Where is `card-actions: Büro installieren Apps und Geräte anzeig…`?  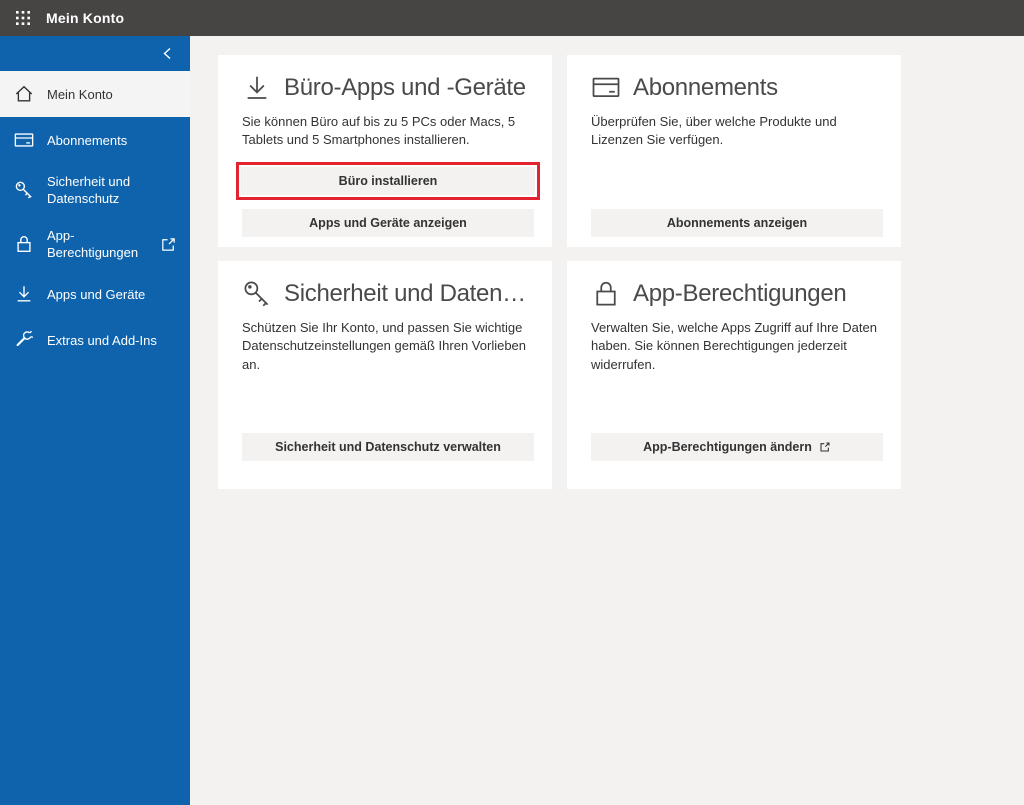
card-actions: Büro installieren Apps und Geräte anzeig… is located at coordinates (388, 199).